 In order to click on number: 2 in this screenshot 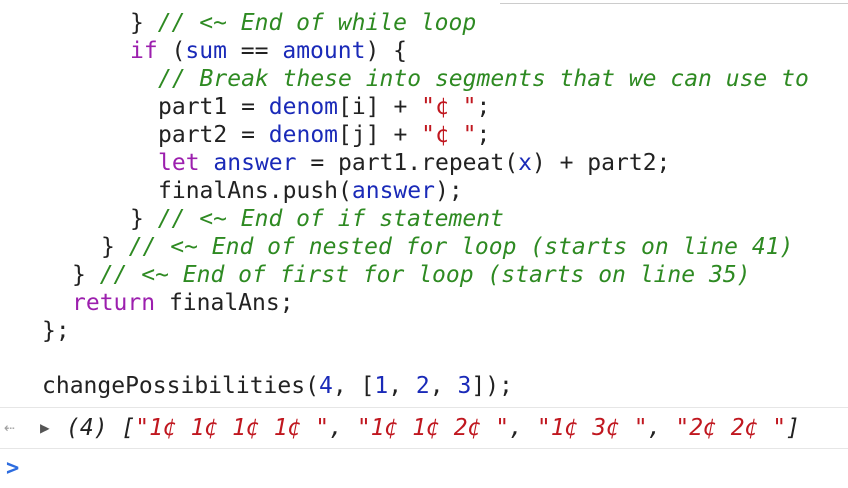, I will do `click(422, 386)`.